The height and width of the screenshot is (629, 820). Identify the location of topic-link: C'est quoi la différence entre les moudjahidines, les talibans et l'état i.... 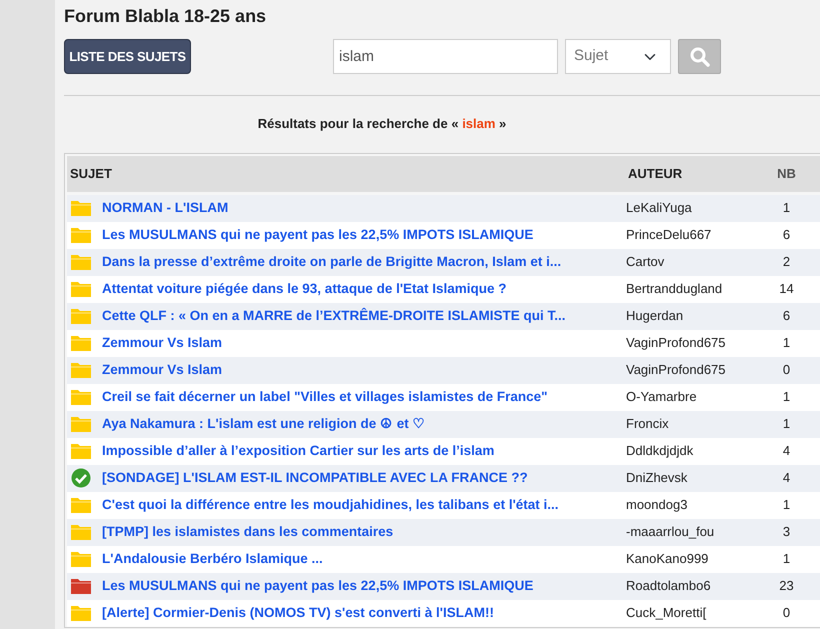
(330, 505).